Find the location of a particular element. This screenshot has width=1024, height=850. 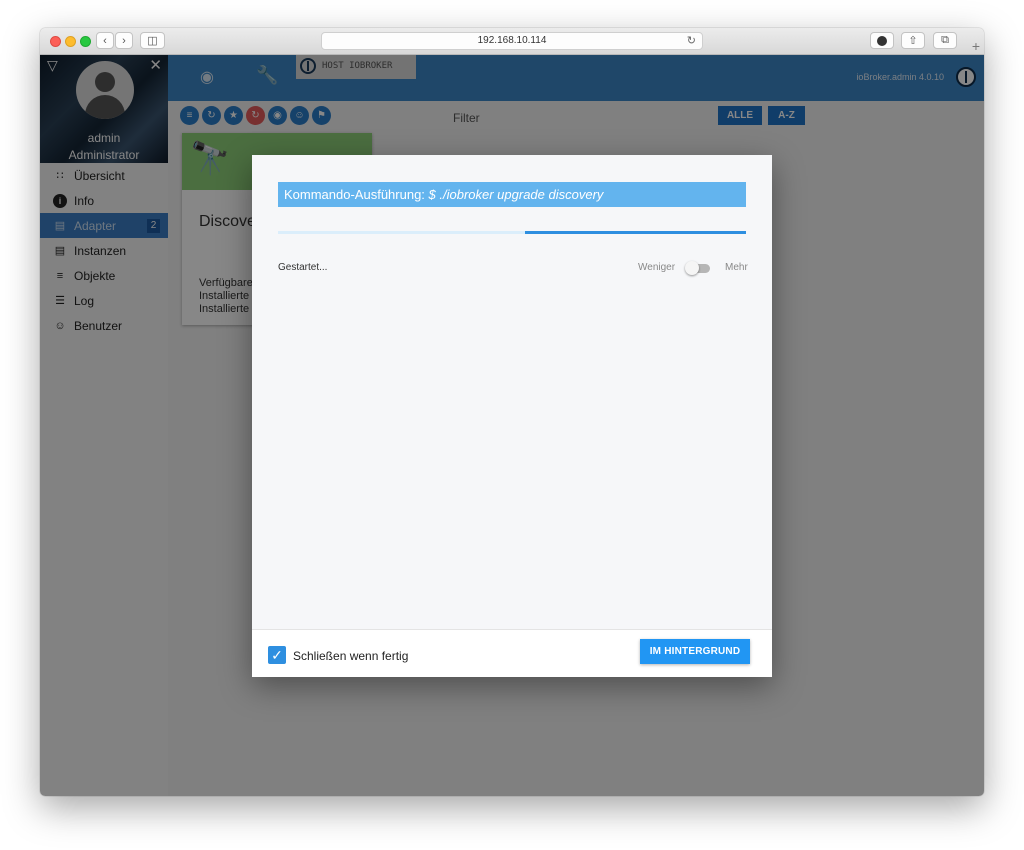

verbosity-toggle is located at coordinates (698, 268).